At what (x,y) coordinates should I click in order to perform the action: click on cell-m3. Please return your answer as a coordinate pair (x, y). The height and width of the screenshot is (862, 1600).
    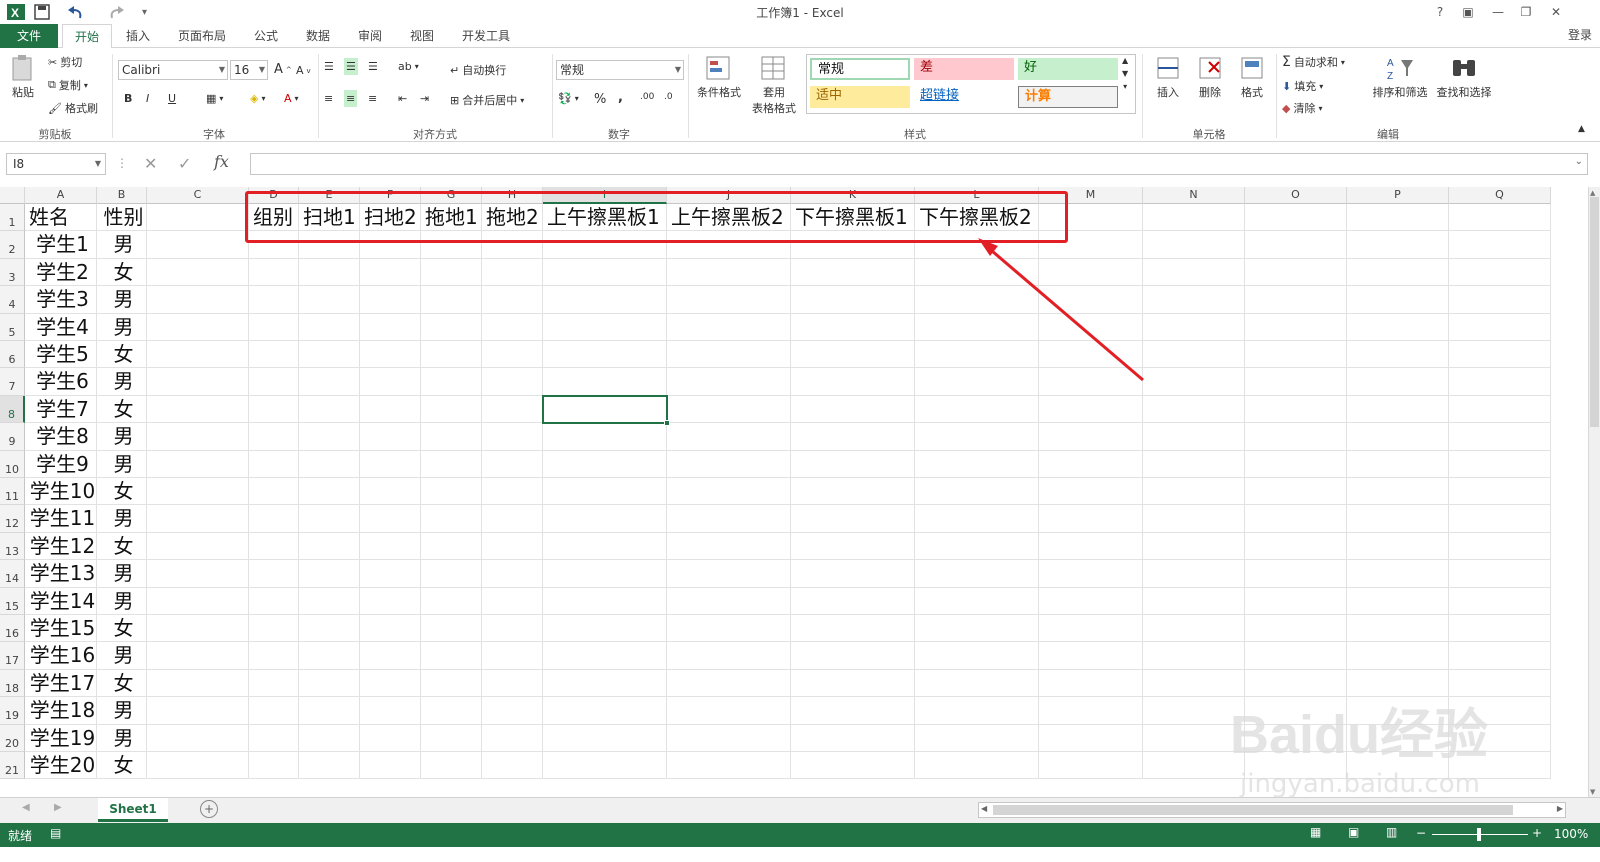
    Looking at the image, I should click on (1091, 272).